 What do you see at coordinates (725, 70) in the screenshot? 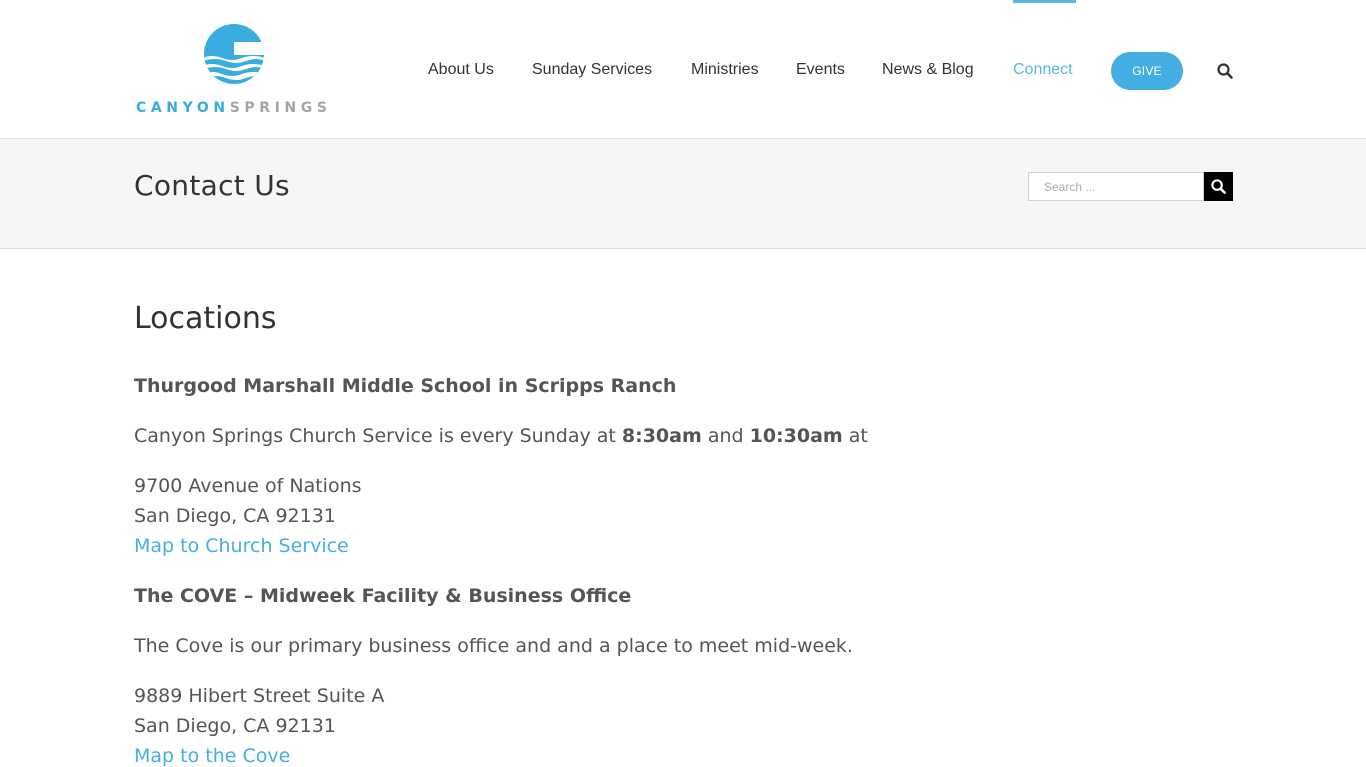
I see `nav-item-ministries: Ministries` at bounding box center [725, 70].